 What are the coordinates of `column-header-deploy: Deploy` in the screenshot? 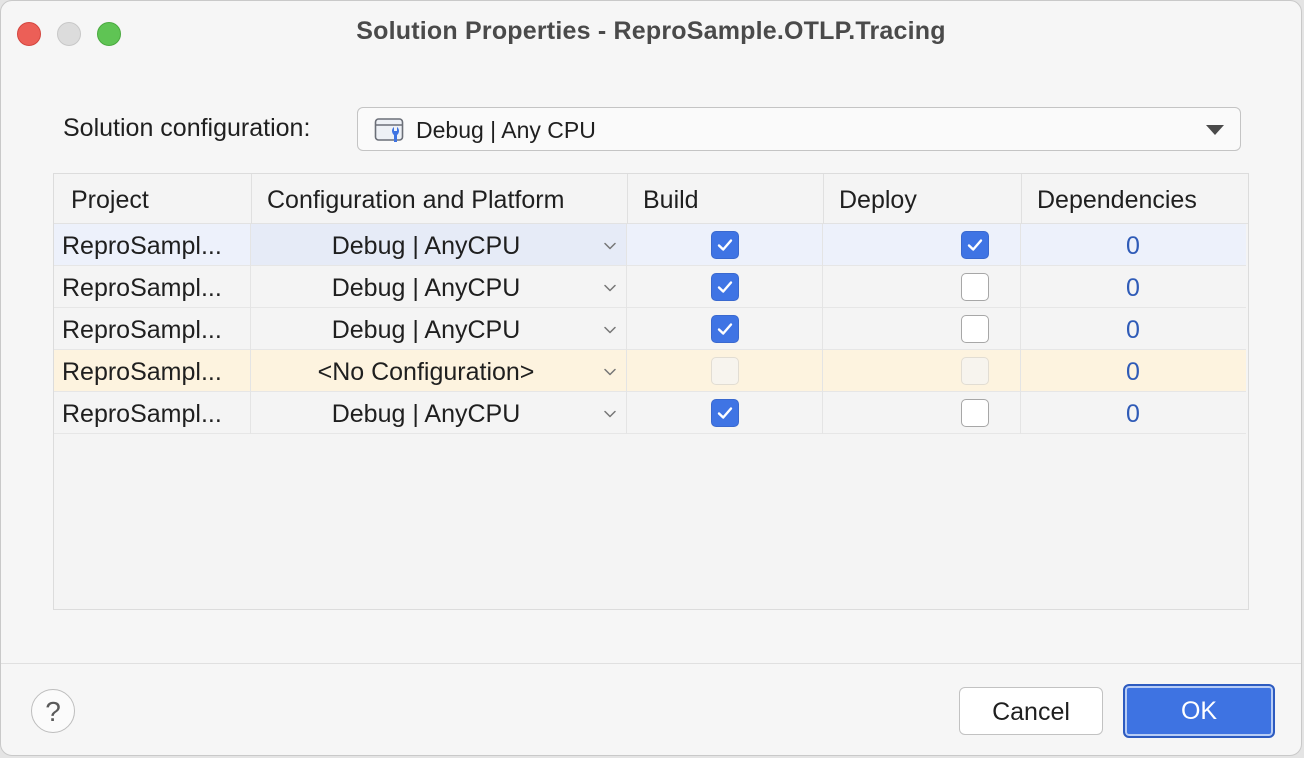 It's located at (922, 199).